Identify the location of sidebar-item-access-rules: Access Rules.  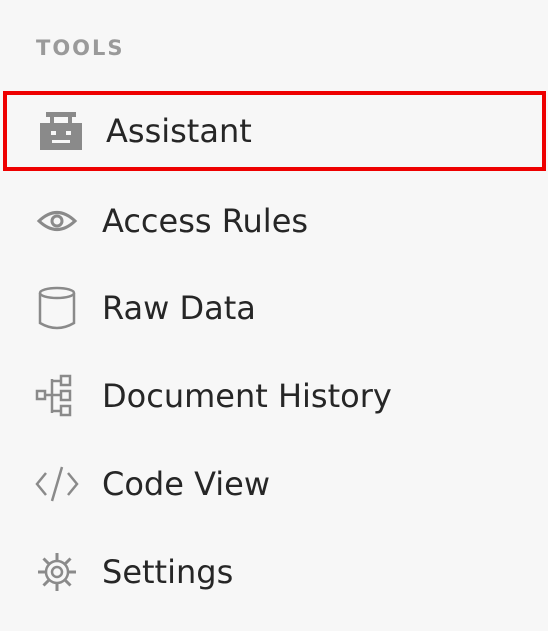
(274, 221).